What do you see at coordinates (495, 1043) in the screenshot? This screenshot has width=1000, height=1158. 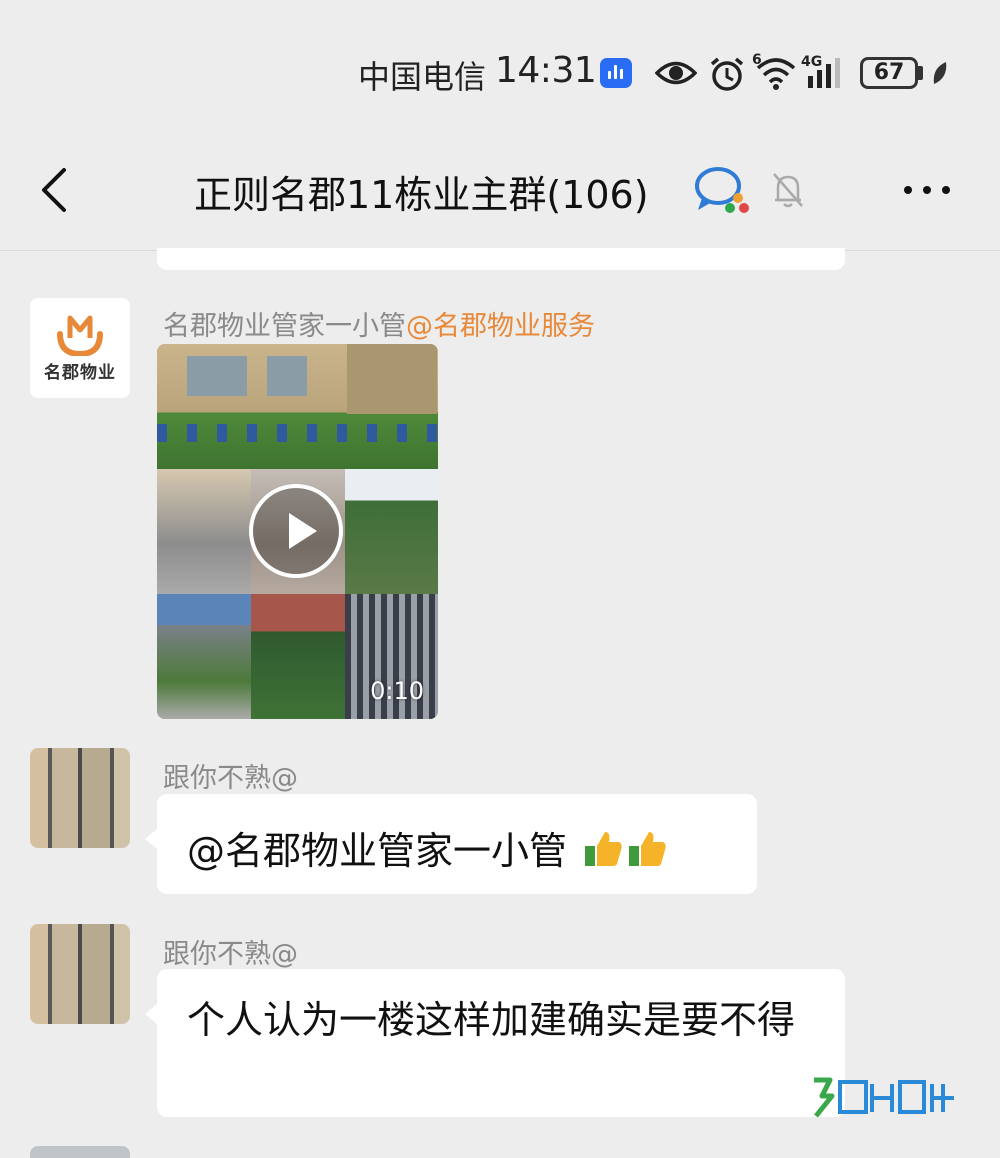 I see `message-bubble: 个人认为一楼这样加建确实是要不得` at bounding box center [495, 1043].